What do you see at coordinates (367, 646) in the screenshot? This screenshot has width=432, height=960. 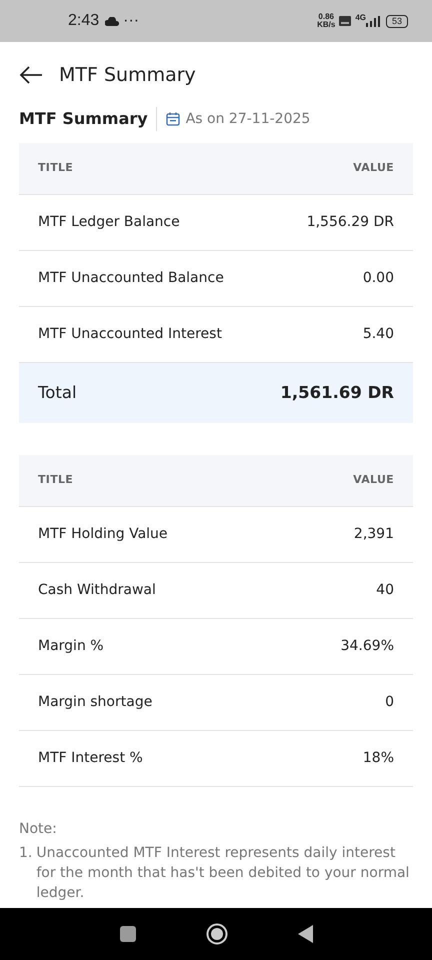 I see `row-value: 34.69%` at bounding box center [367, 646].